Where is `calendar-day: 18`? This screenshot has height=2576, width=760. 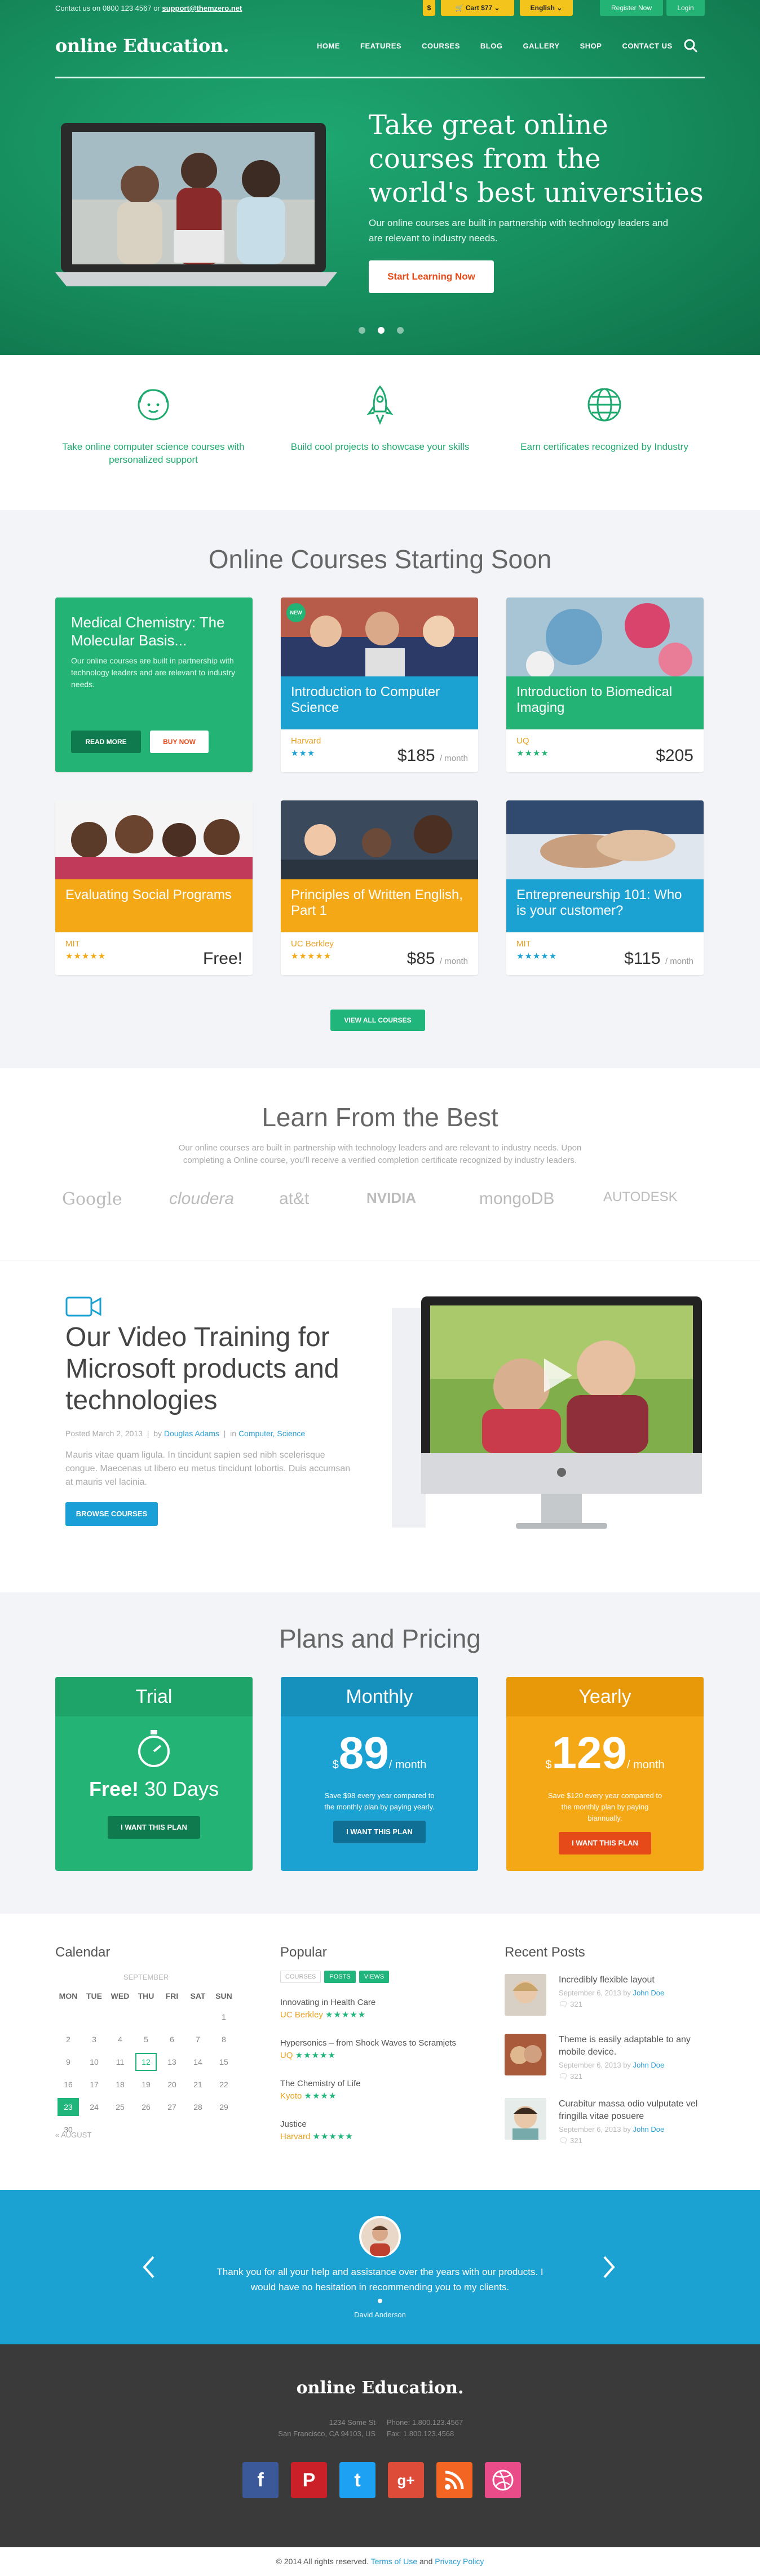 calendar-day: 18 is located at coordinates (120, 2084).